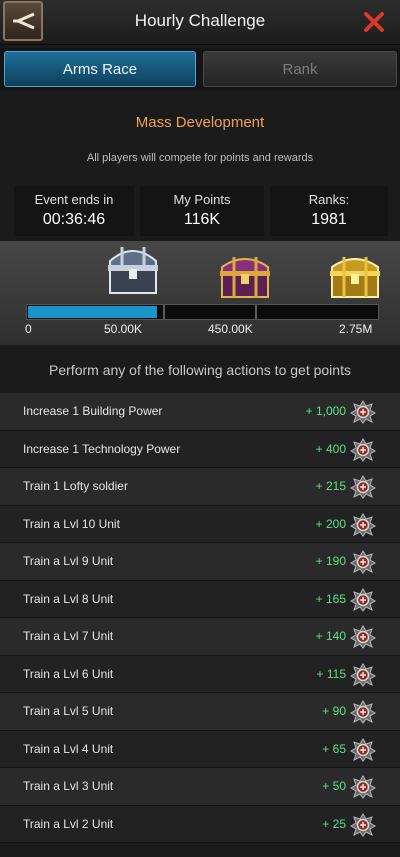 This screenshot has height=857, width=400. What do you see at coordinates (329, 199) in the screenshot?
I see `stat-label: Ranks:` at bounding box center [329, 199].